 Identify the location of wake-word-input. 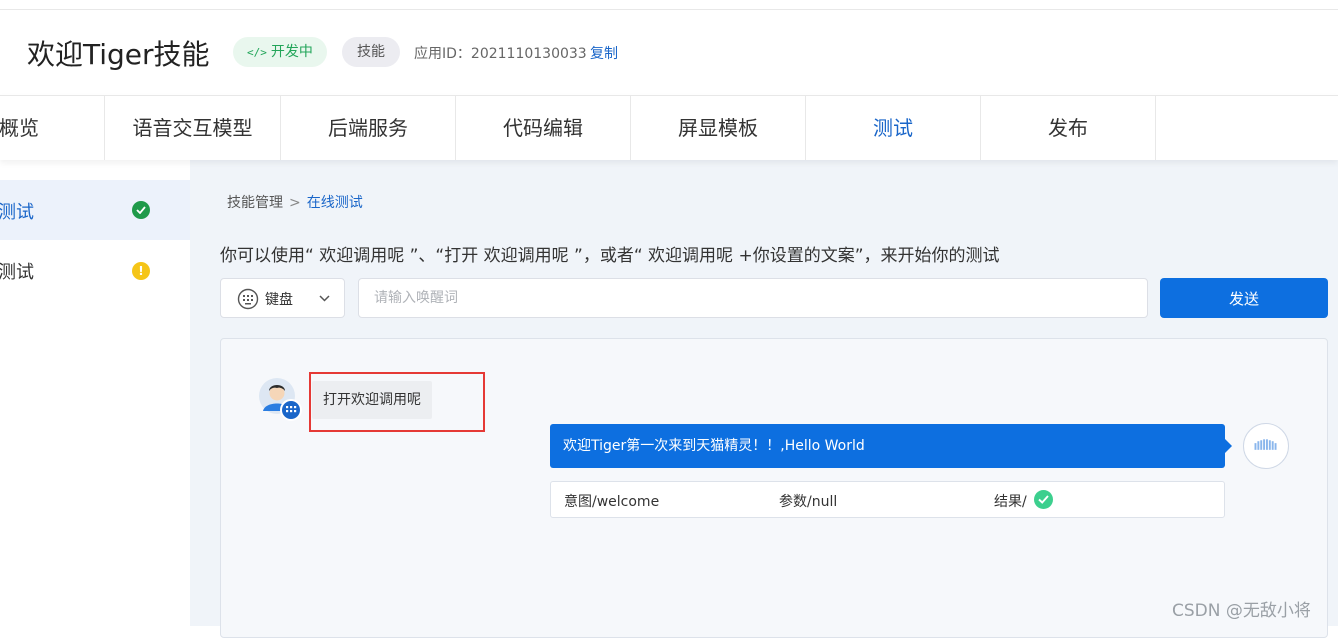
(753, 298).